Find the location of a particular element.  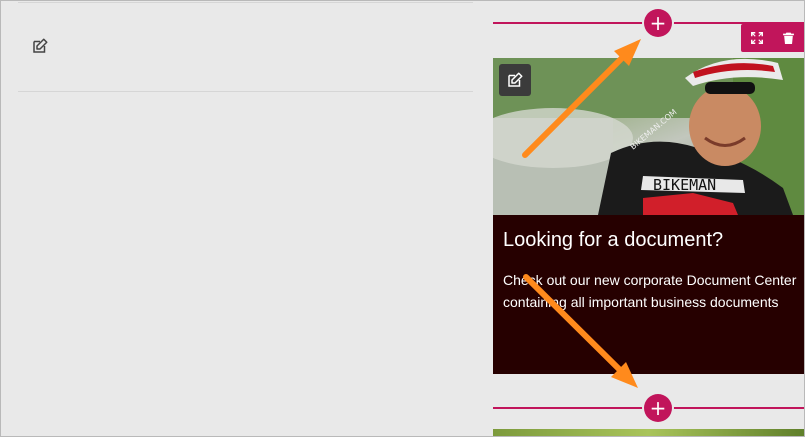

add-element-button-top: + is located at coordinates (658, 23).